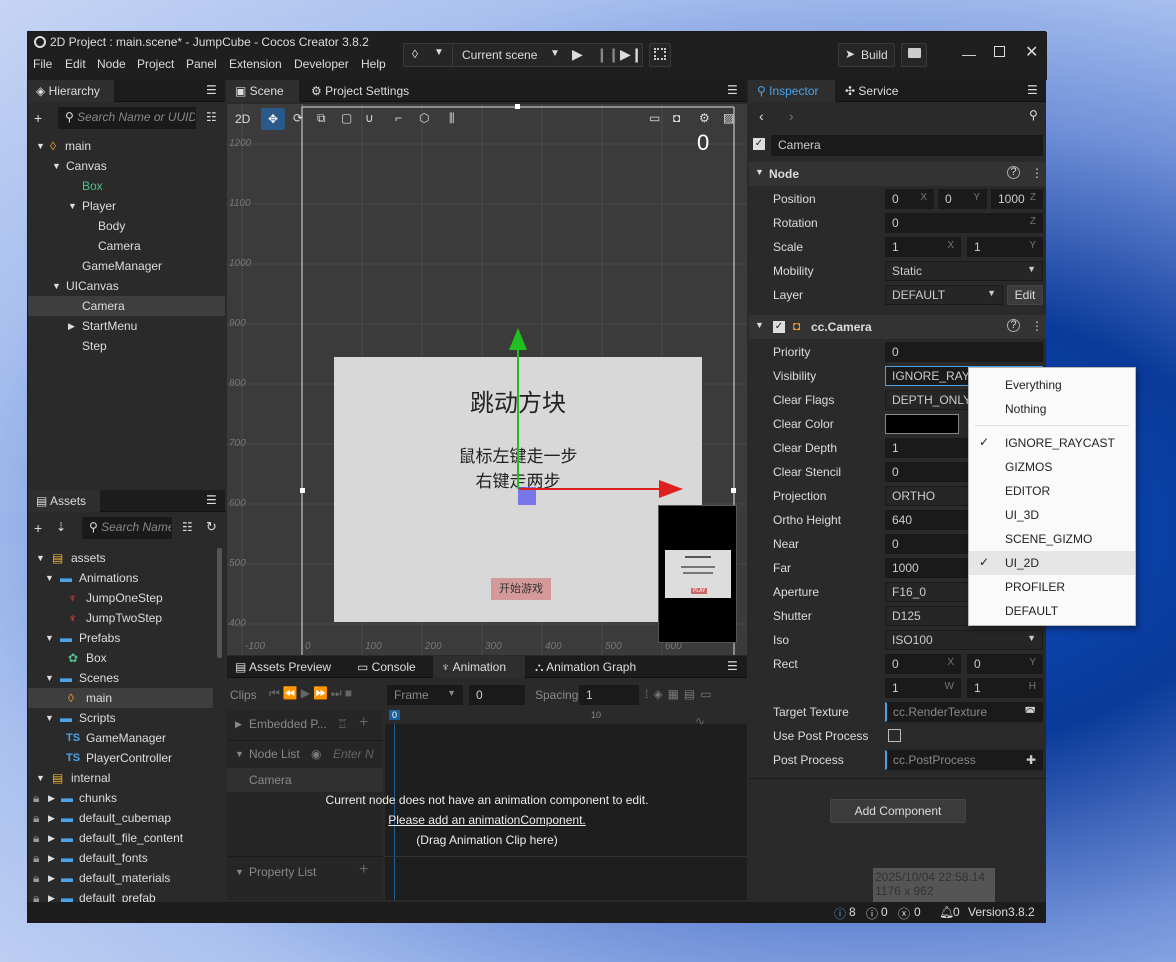 This screenshot has height=962, width=1176. Describe the element at coordinates (791, 116) in the screenshot. I see `forward-icon: ›` at that location.